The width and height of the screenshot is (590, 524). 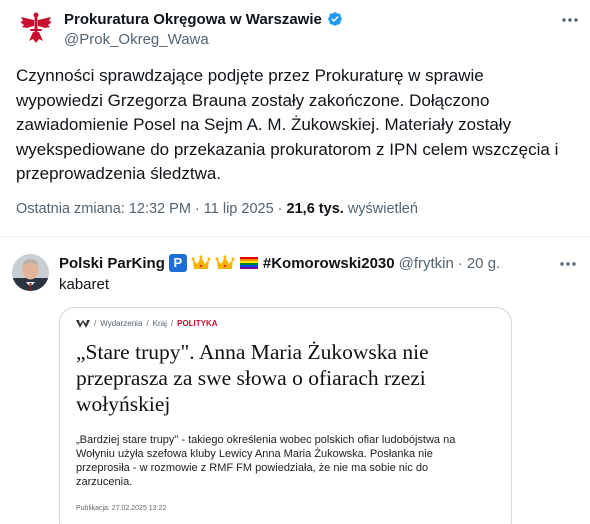 I want to click on author-display-name: Prokuratura Okręgowa w Warszawie, so click(x=193, y=19).